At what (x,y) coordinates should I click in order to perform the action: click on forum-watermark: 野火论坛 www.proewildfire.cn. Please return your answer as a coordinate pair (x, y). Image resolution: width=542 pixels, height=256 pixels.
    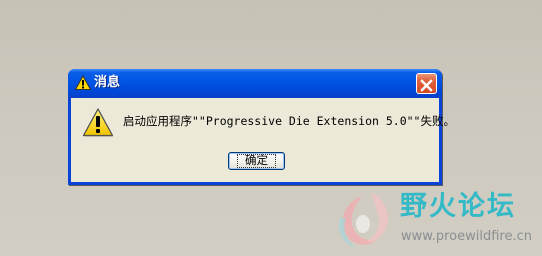
    Looking at the image, I should click on (437, 221).